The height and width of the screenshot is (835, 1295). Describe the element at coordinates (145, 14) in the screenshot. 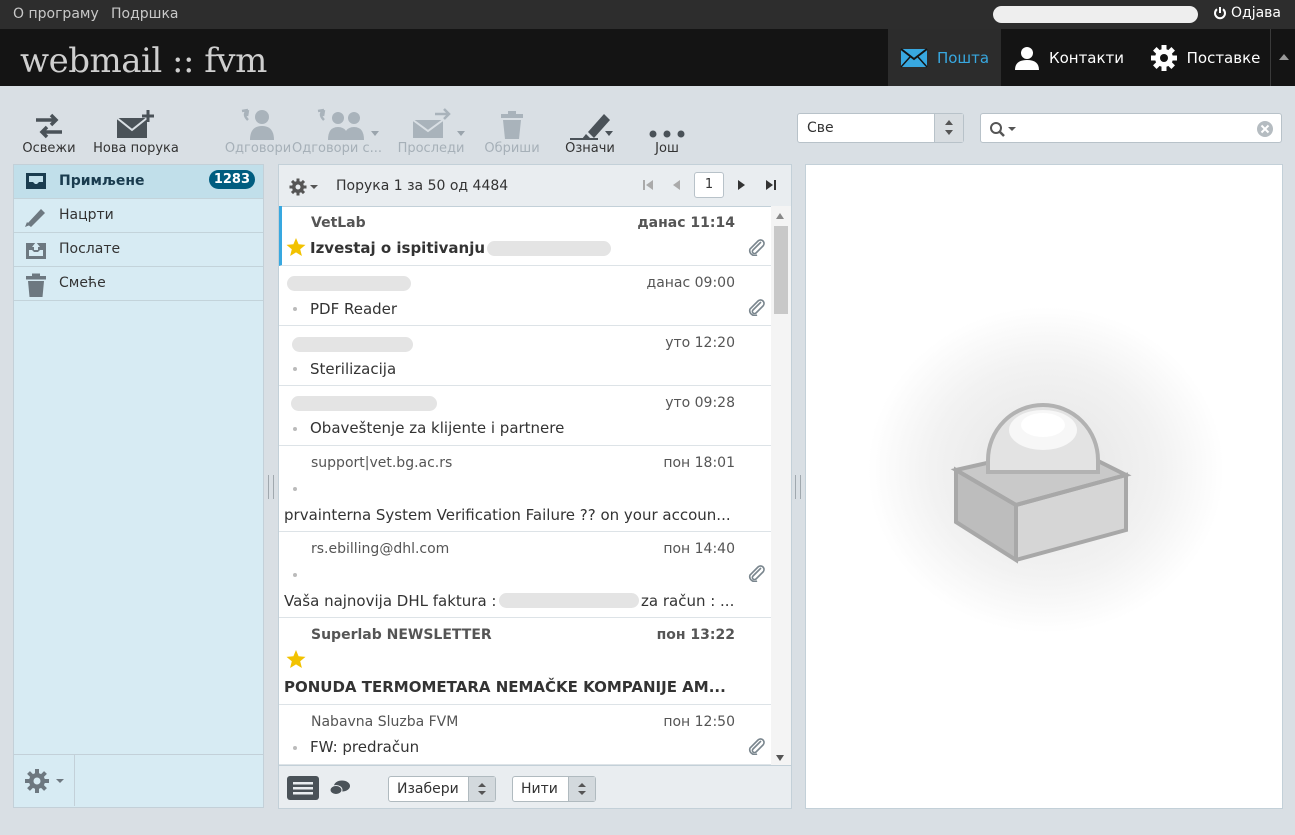

I see `support-link: Подршка` at that location.